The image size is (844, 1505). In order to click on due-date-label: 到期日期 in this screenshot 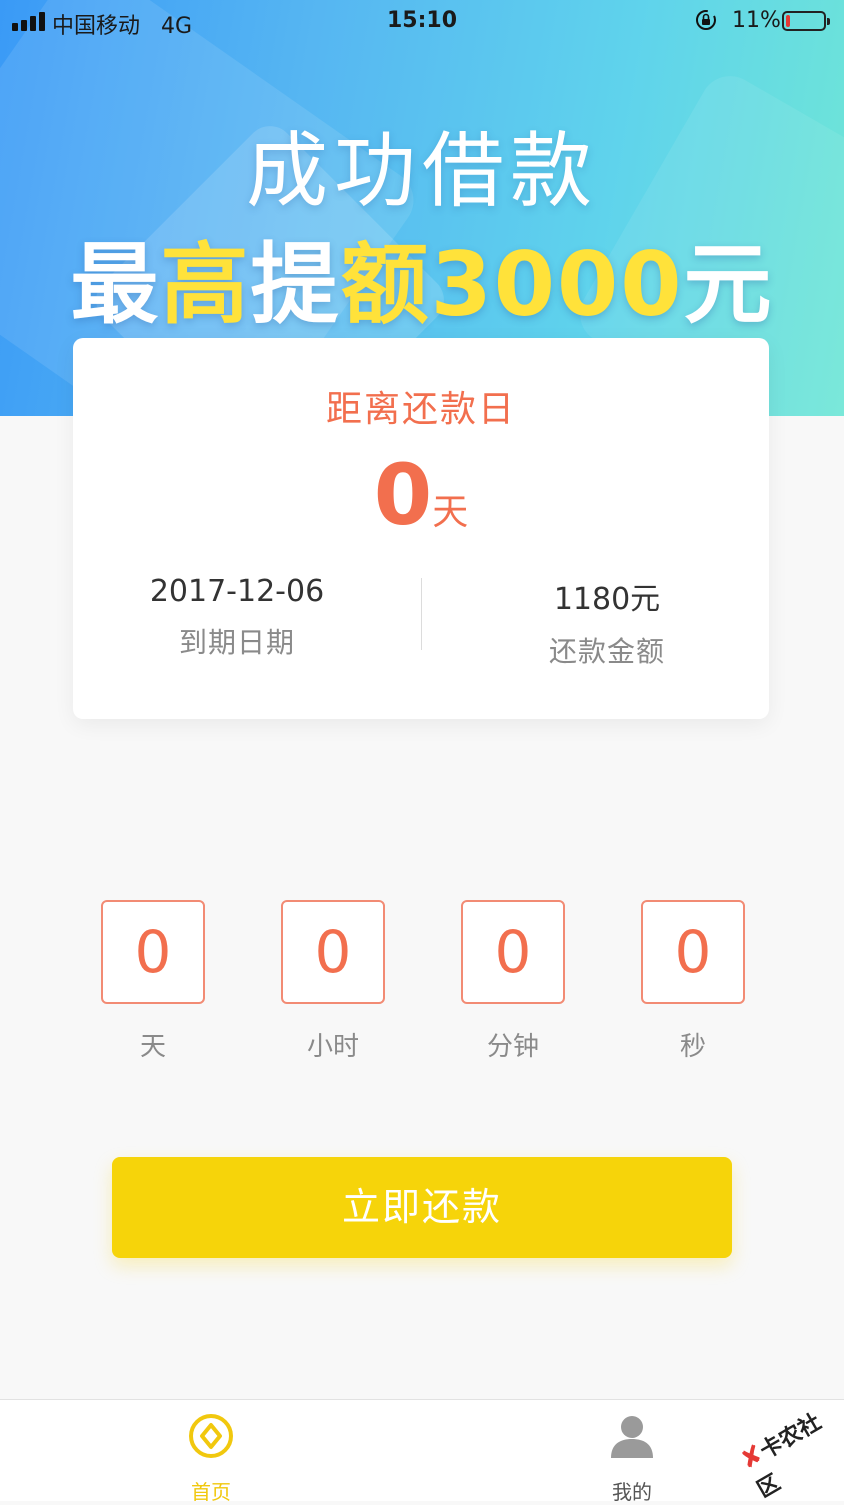, I will do `click(236, 642)`.